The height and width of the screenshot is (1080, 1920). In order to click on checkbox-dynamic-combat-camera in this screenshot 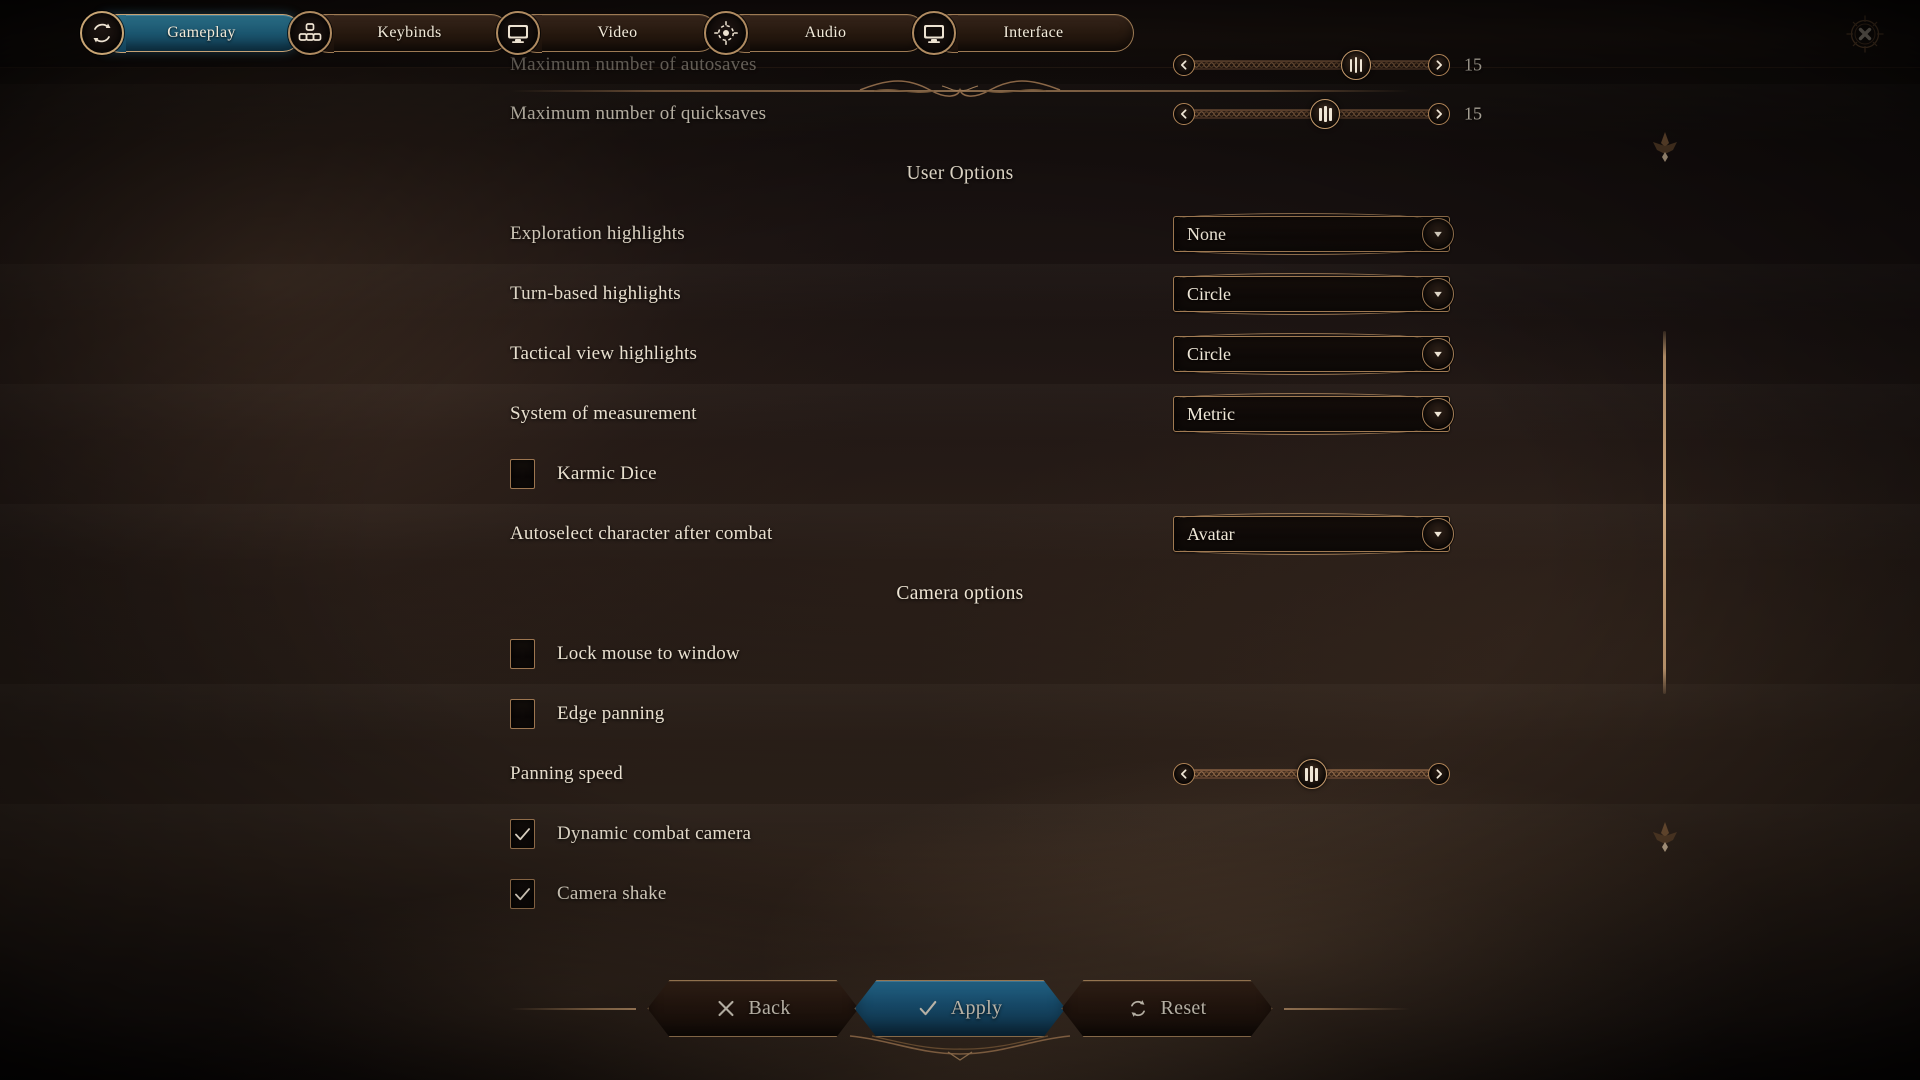, I will do `click(522, 834)`.